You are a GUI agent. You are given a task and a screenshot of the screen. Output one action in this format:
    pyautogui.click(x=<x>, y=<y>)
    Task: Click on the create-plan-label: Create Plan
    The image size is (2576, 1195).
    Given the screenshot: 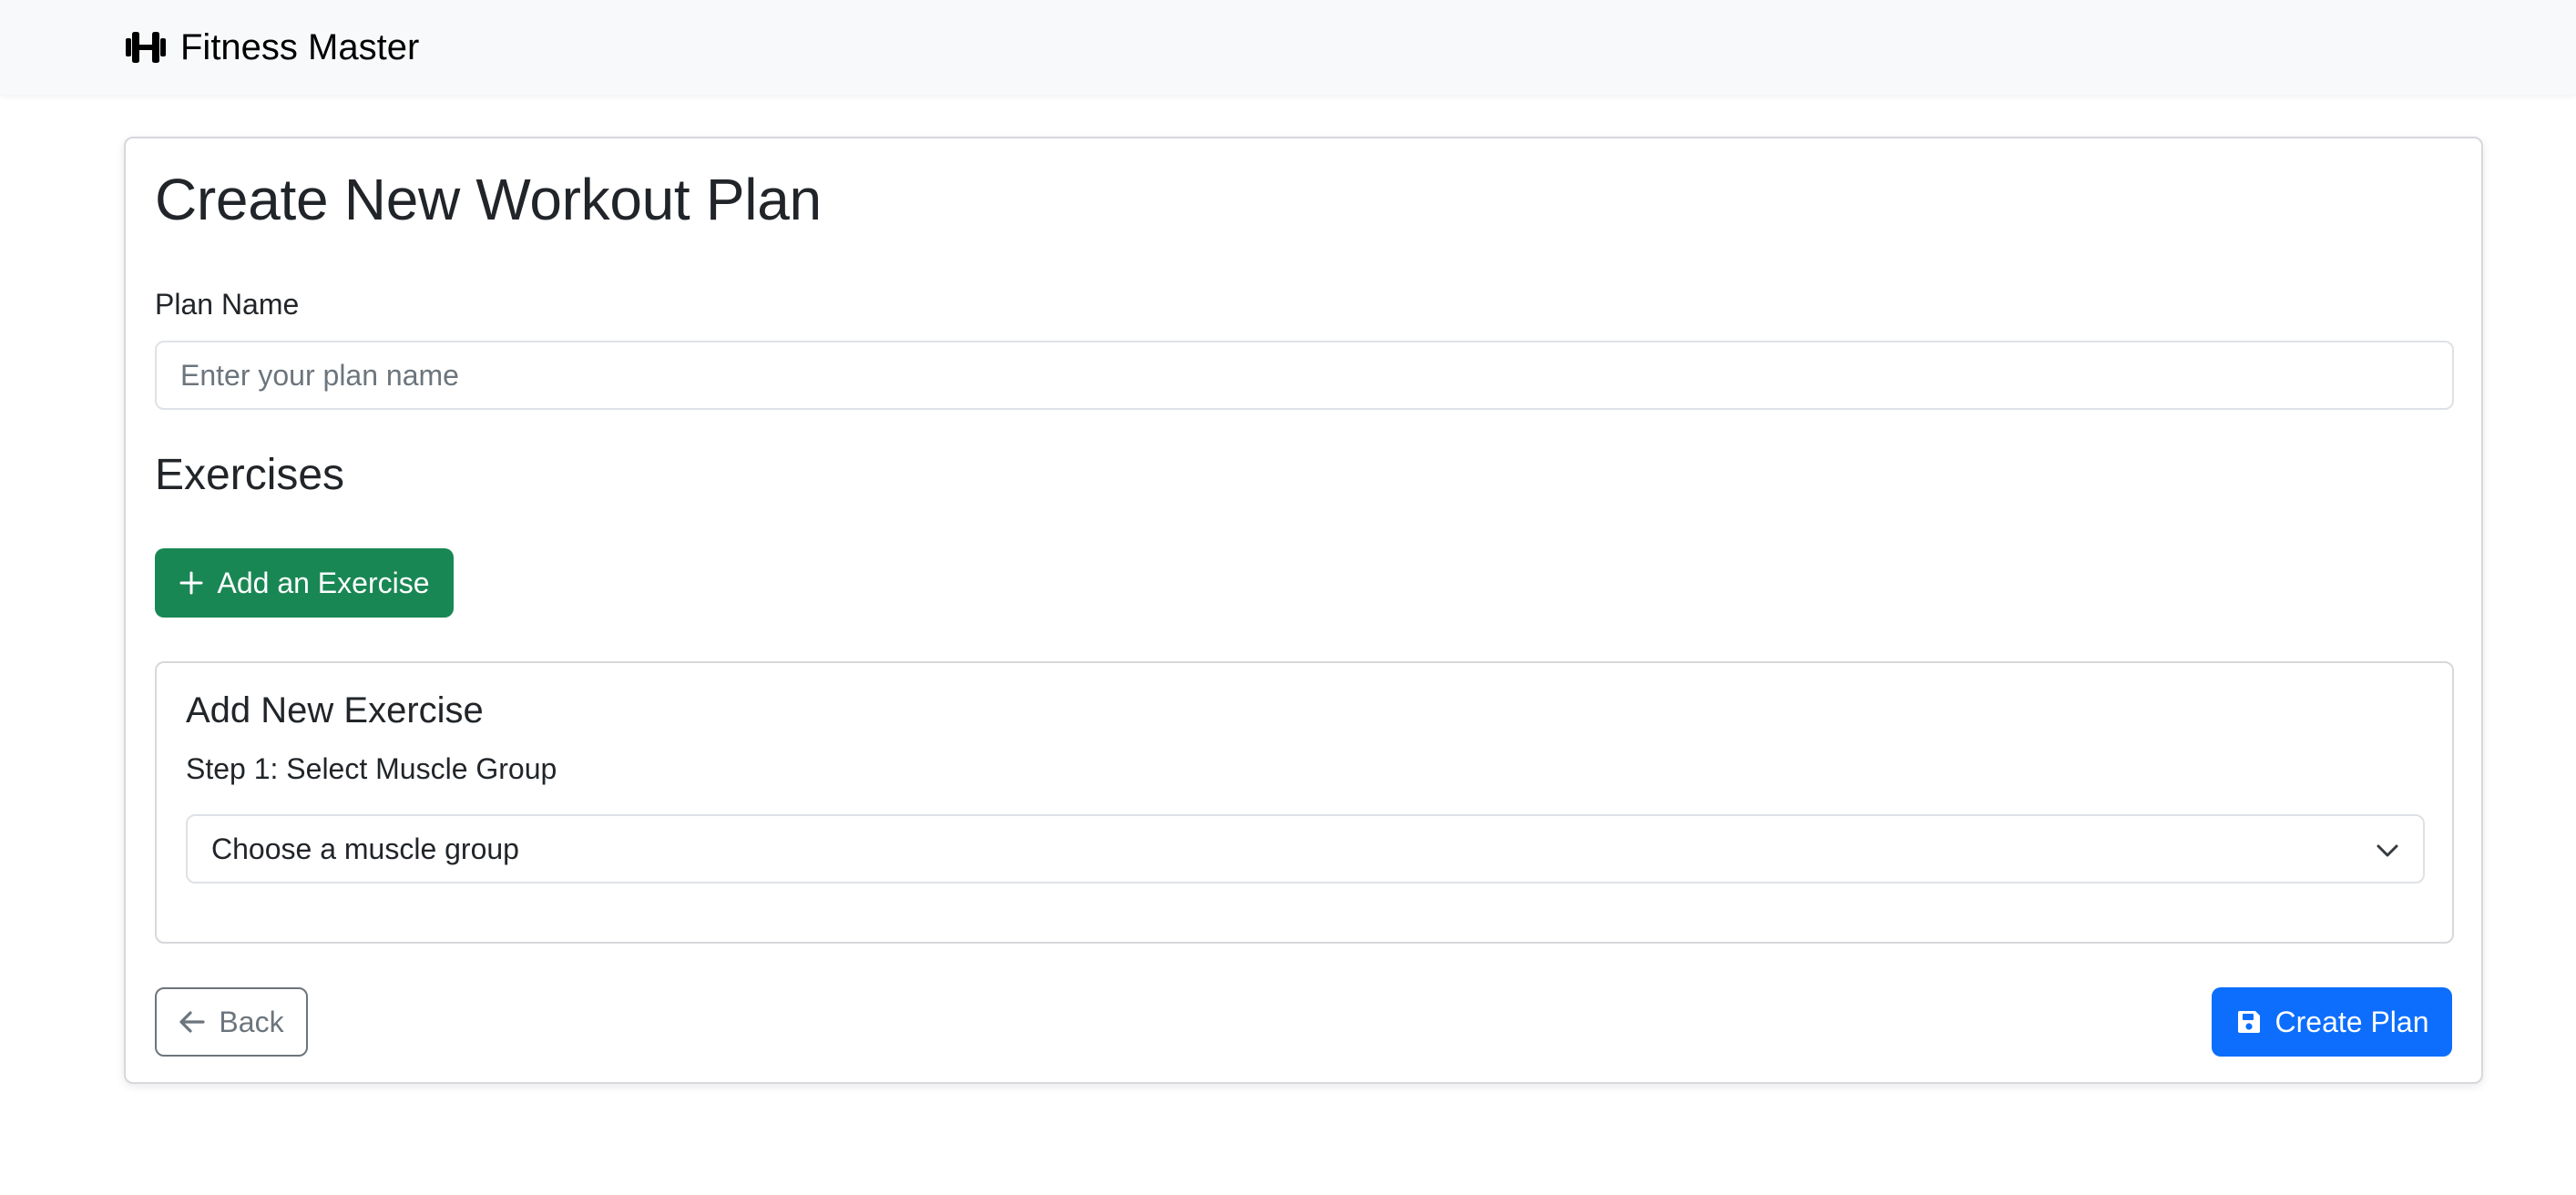 What is the action you would take?
    pyautogui.click(x=2351, y=1021)
    